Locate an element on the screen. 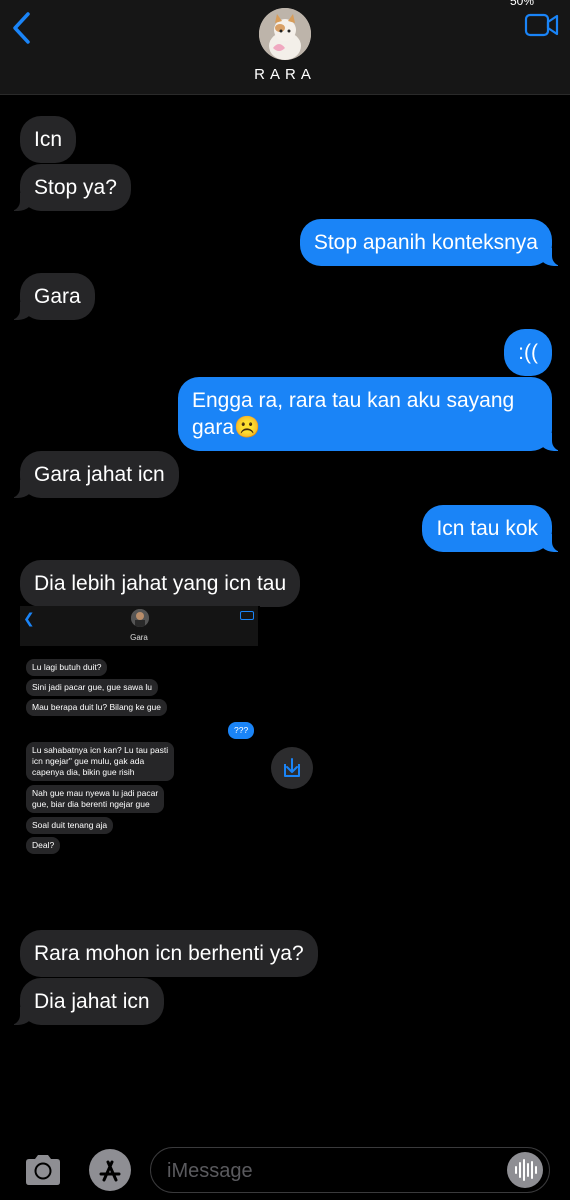 Image resolution: width=570 pixels, height=1200 pixels. message-bubble-incoming: Stop ya? is located at coordinates (70, 187).